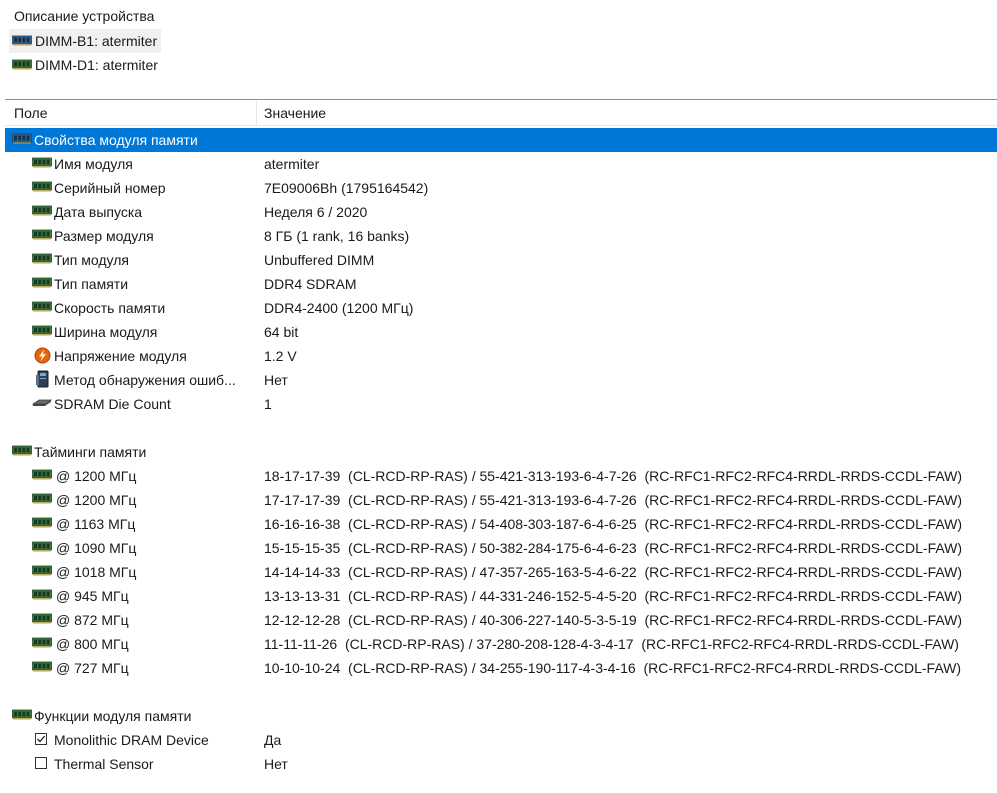 The width and height of the screenshot is (997, 793). Describe the element at coordinates (91, 260) in the screenshot. I see `property-field: Тип модуля` at that location.